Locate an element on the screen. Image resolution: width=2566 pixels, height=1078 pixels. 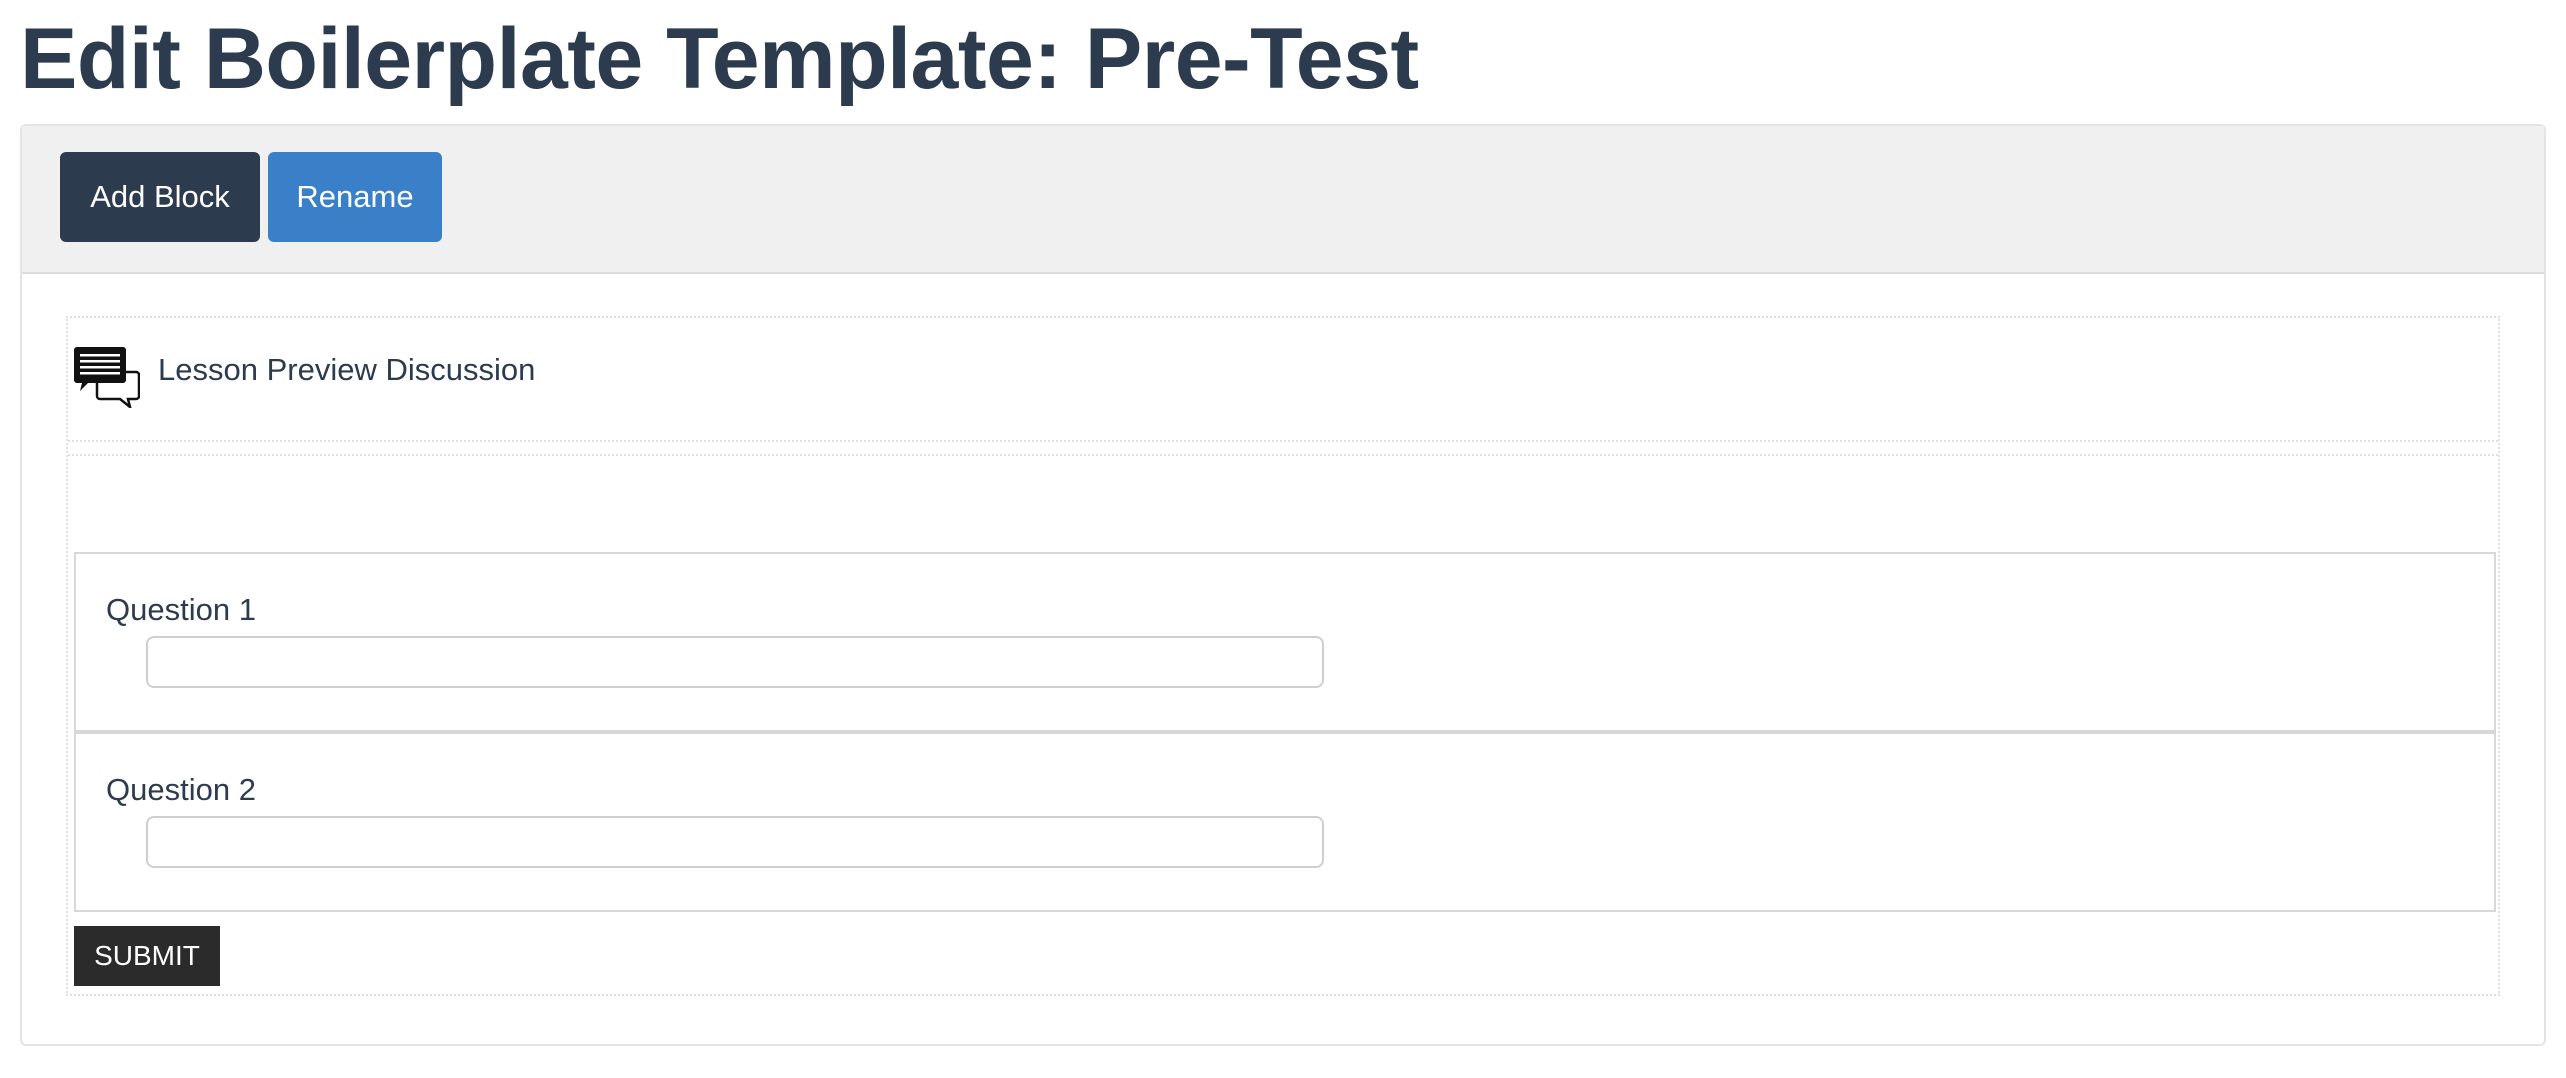
discussion-block: Lesson Preview Discussion is located at coordinates (1283, 380).